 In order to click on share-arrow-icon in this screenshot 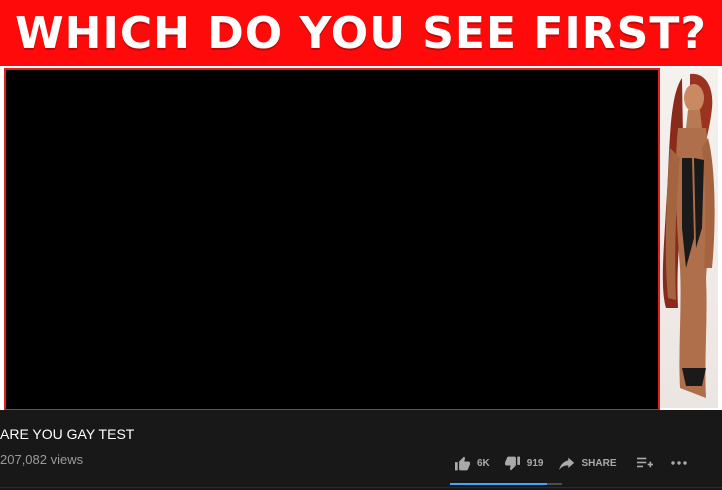, I will do `click(567, 463)`.